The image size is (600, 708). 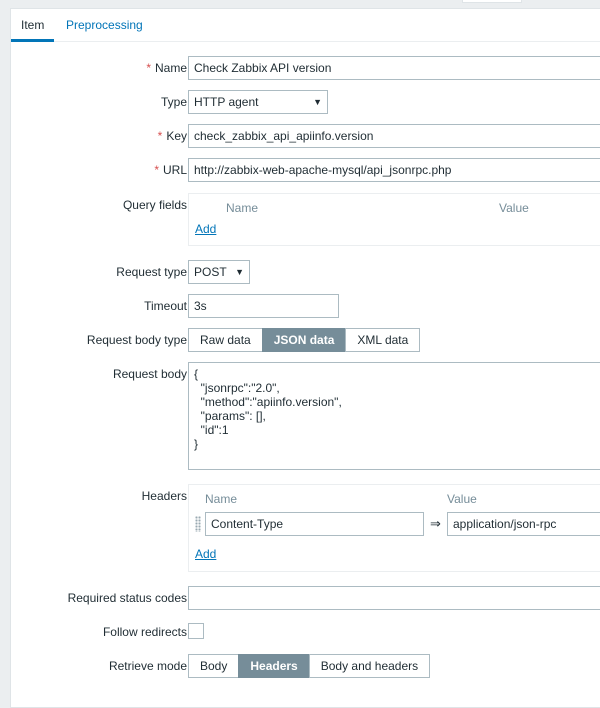 I want to click on tab-preprocessing: Preprocessing, so click(x=104, y=25).